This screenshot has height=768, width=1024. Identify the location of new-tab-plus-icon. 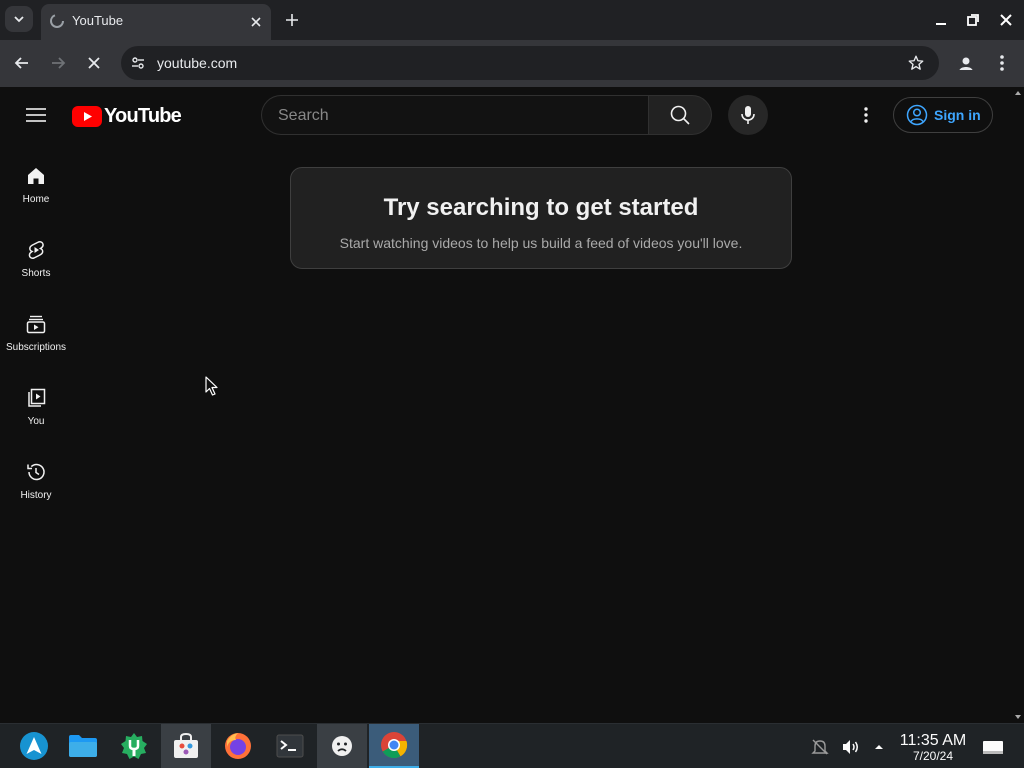
(292, 20).